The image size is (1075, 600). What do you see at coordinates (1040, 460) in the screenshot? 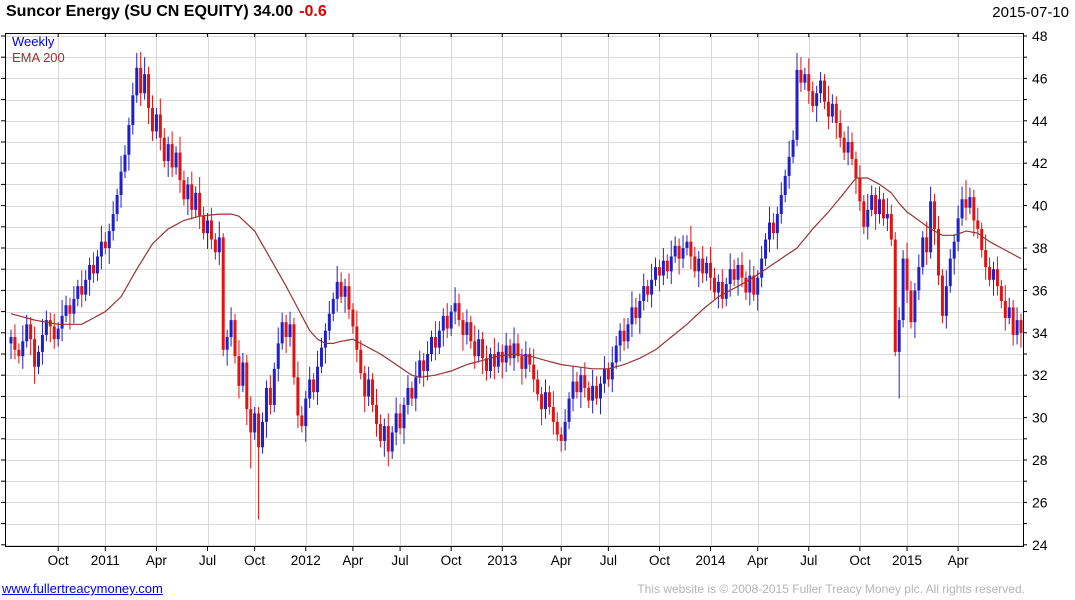
I see `svg-text: 28` at bounding box center [1040, 460].